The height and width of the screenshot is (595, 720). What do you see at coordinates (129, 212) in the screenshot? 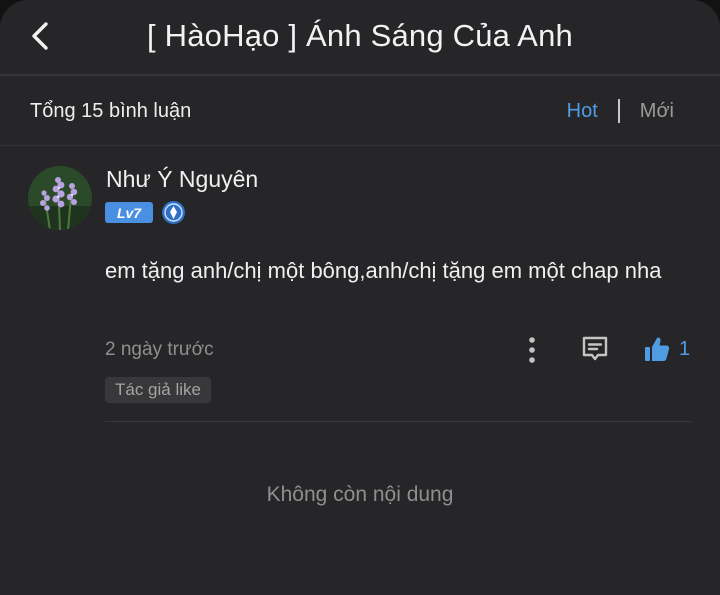
I see `level-badge: Lv7` at bounding box center [129, 212].